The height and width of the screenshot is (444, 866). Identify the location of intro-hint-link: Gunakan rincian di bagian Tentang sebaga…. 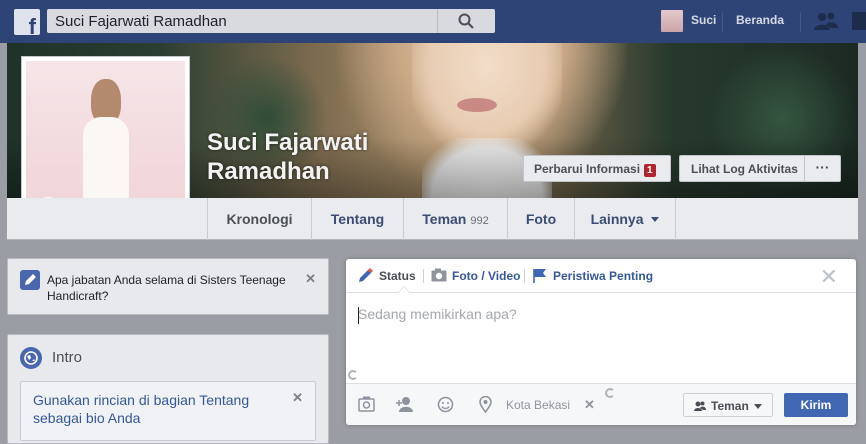
(153, 409).